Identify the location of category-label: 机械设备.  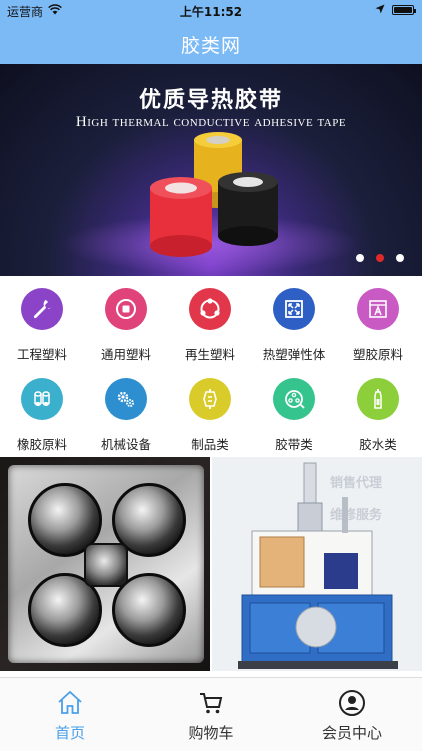
(125, 444).